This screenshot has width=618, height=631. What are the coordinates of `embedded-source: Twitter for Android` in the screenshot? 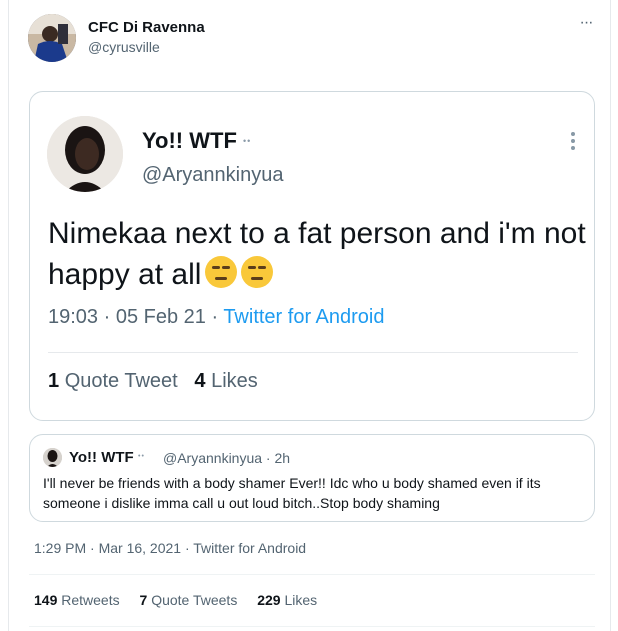 It's located at (304, 317).